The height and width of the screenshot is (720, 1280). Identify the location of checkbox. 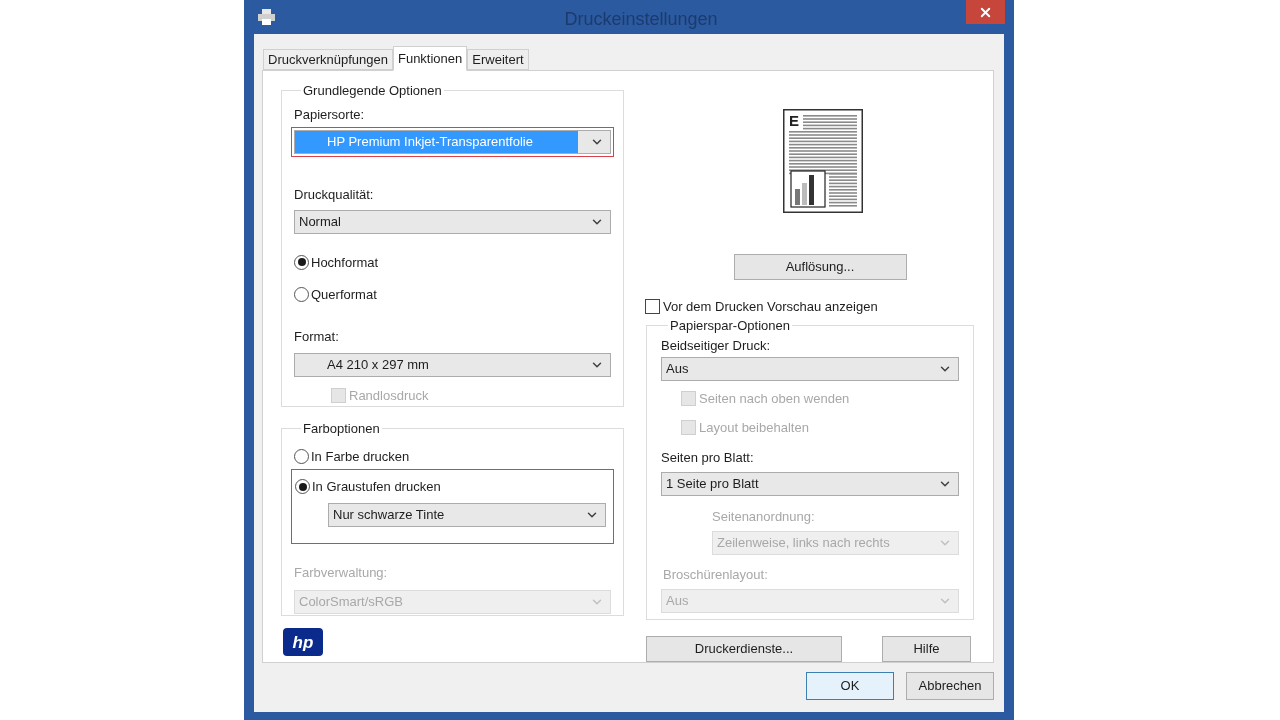
(652, 307).